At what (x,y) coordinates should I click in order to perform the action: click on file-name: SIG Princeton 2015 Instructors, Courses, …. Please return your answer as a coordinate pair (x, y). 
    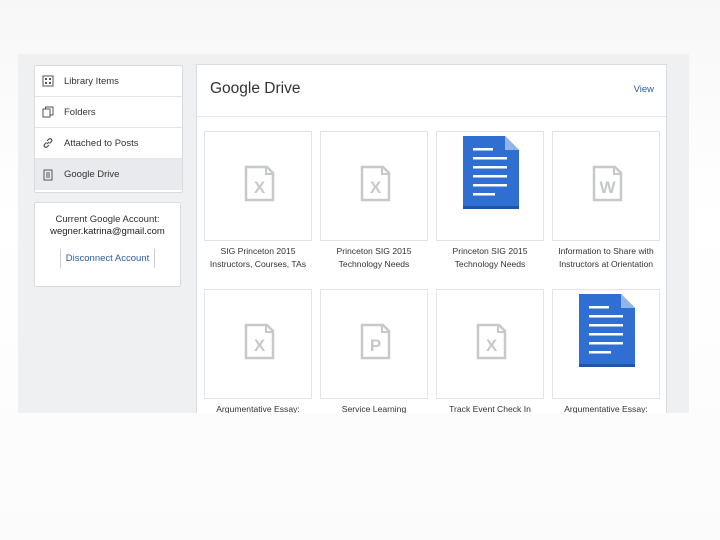
    Looking at the image, I should click on (258, 258).